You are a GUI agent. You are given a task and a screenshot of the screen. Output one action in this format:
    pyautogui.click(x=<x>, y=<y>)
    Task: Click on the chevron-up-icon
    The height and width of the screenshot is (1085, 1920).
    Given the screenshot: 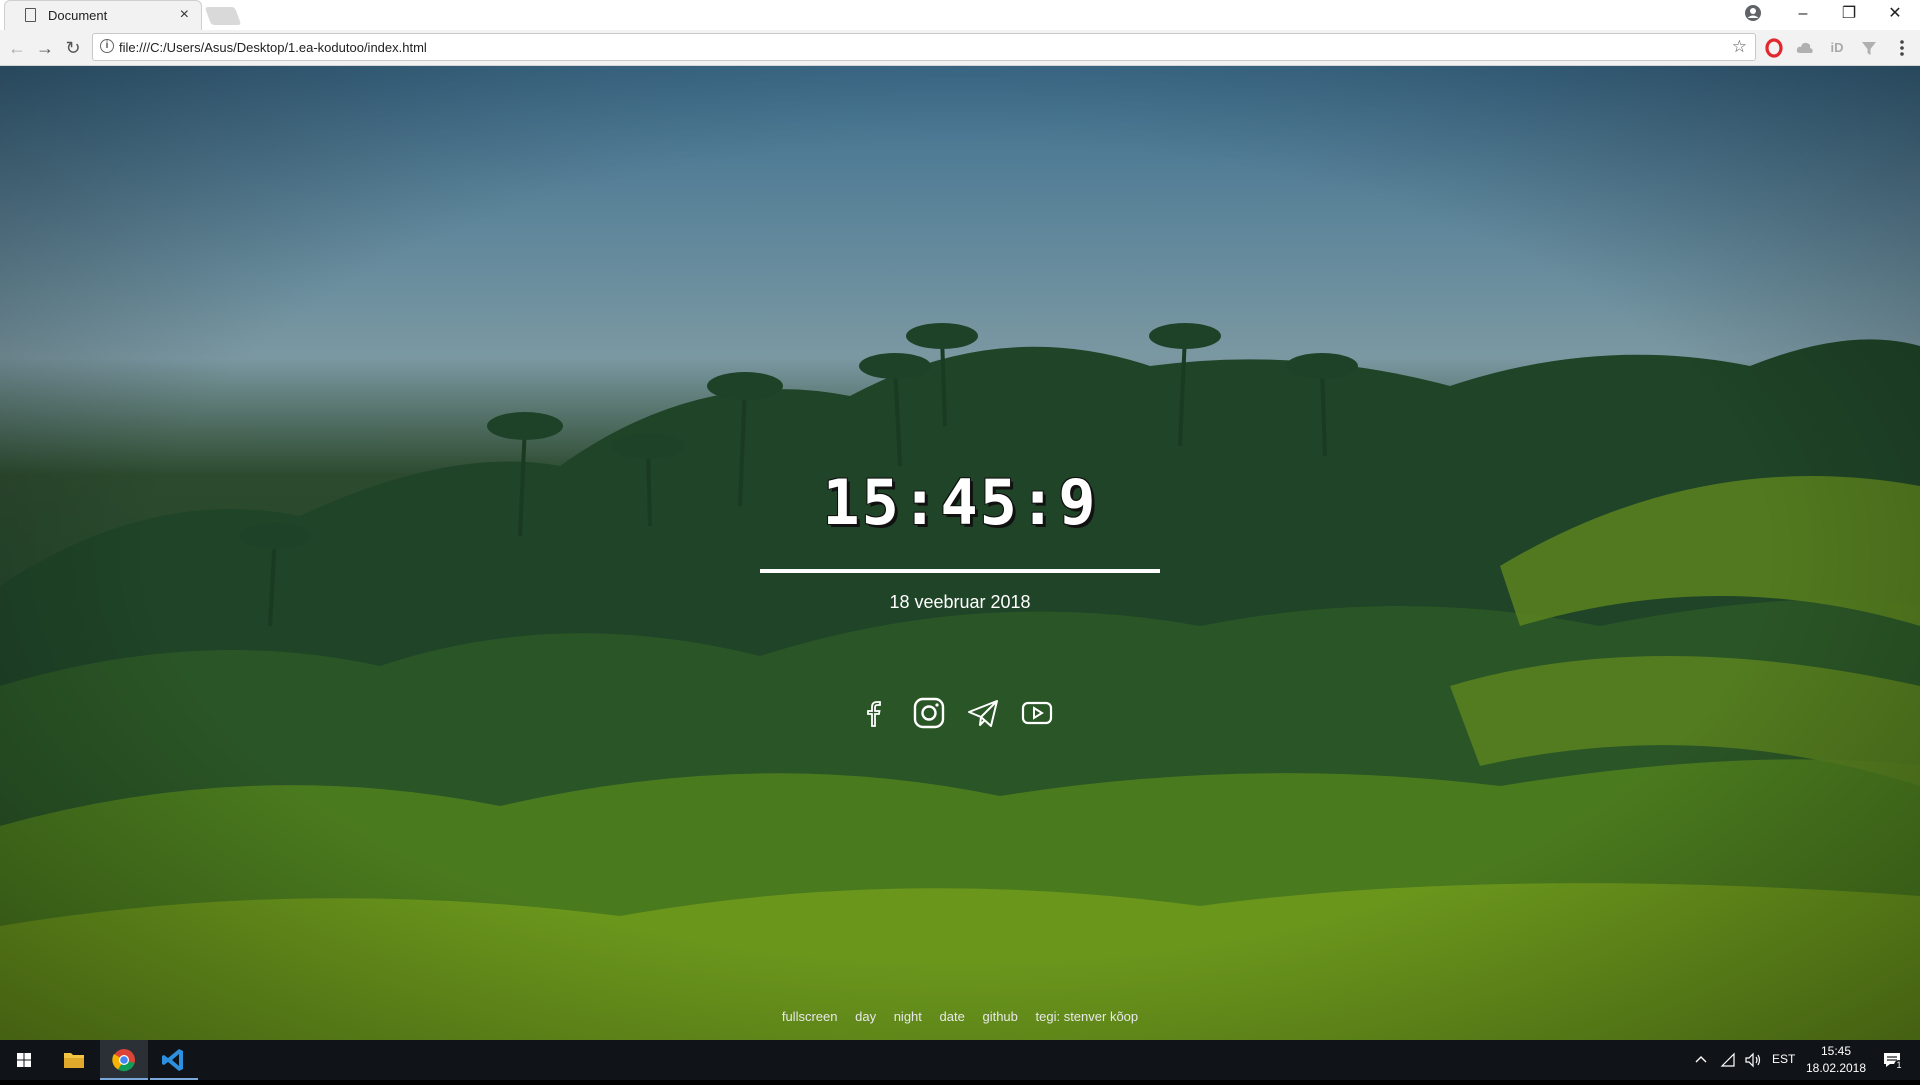 What is the action you would take?
    pyautogui.click(x=1701, y=1060)
    